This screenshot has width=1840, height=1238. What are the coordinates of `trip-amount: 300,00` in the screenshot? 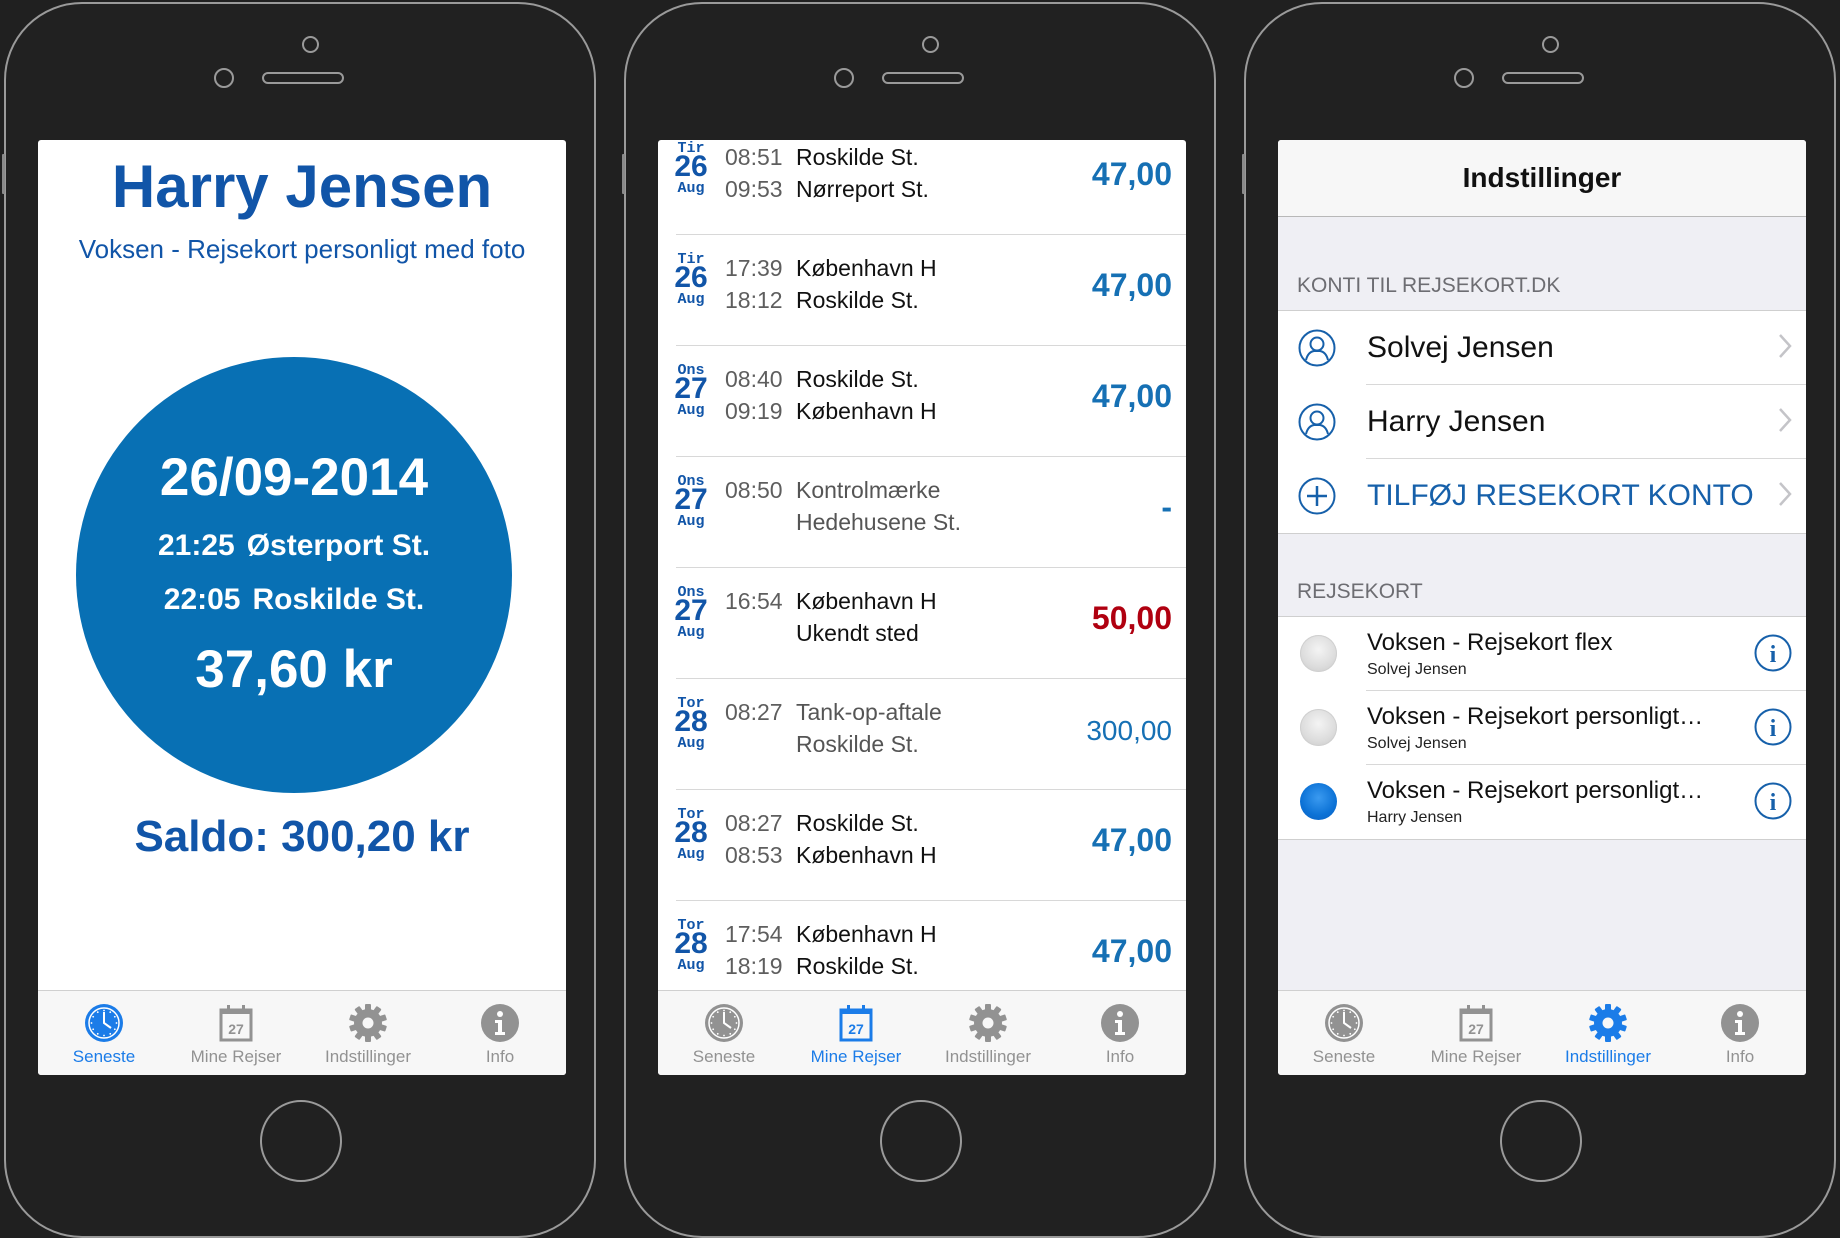 It's located at (1129, 730).